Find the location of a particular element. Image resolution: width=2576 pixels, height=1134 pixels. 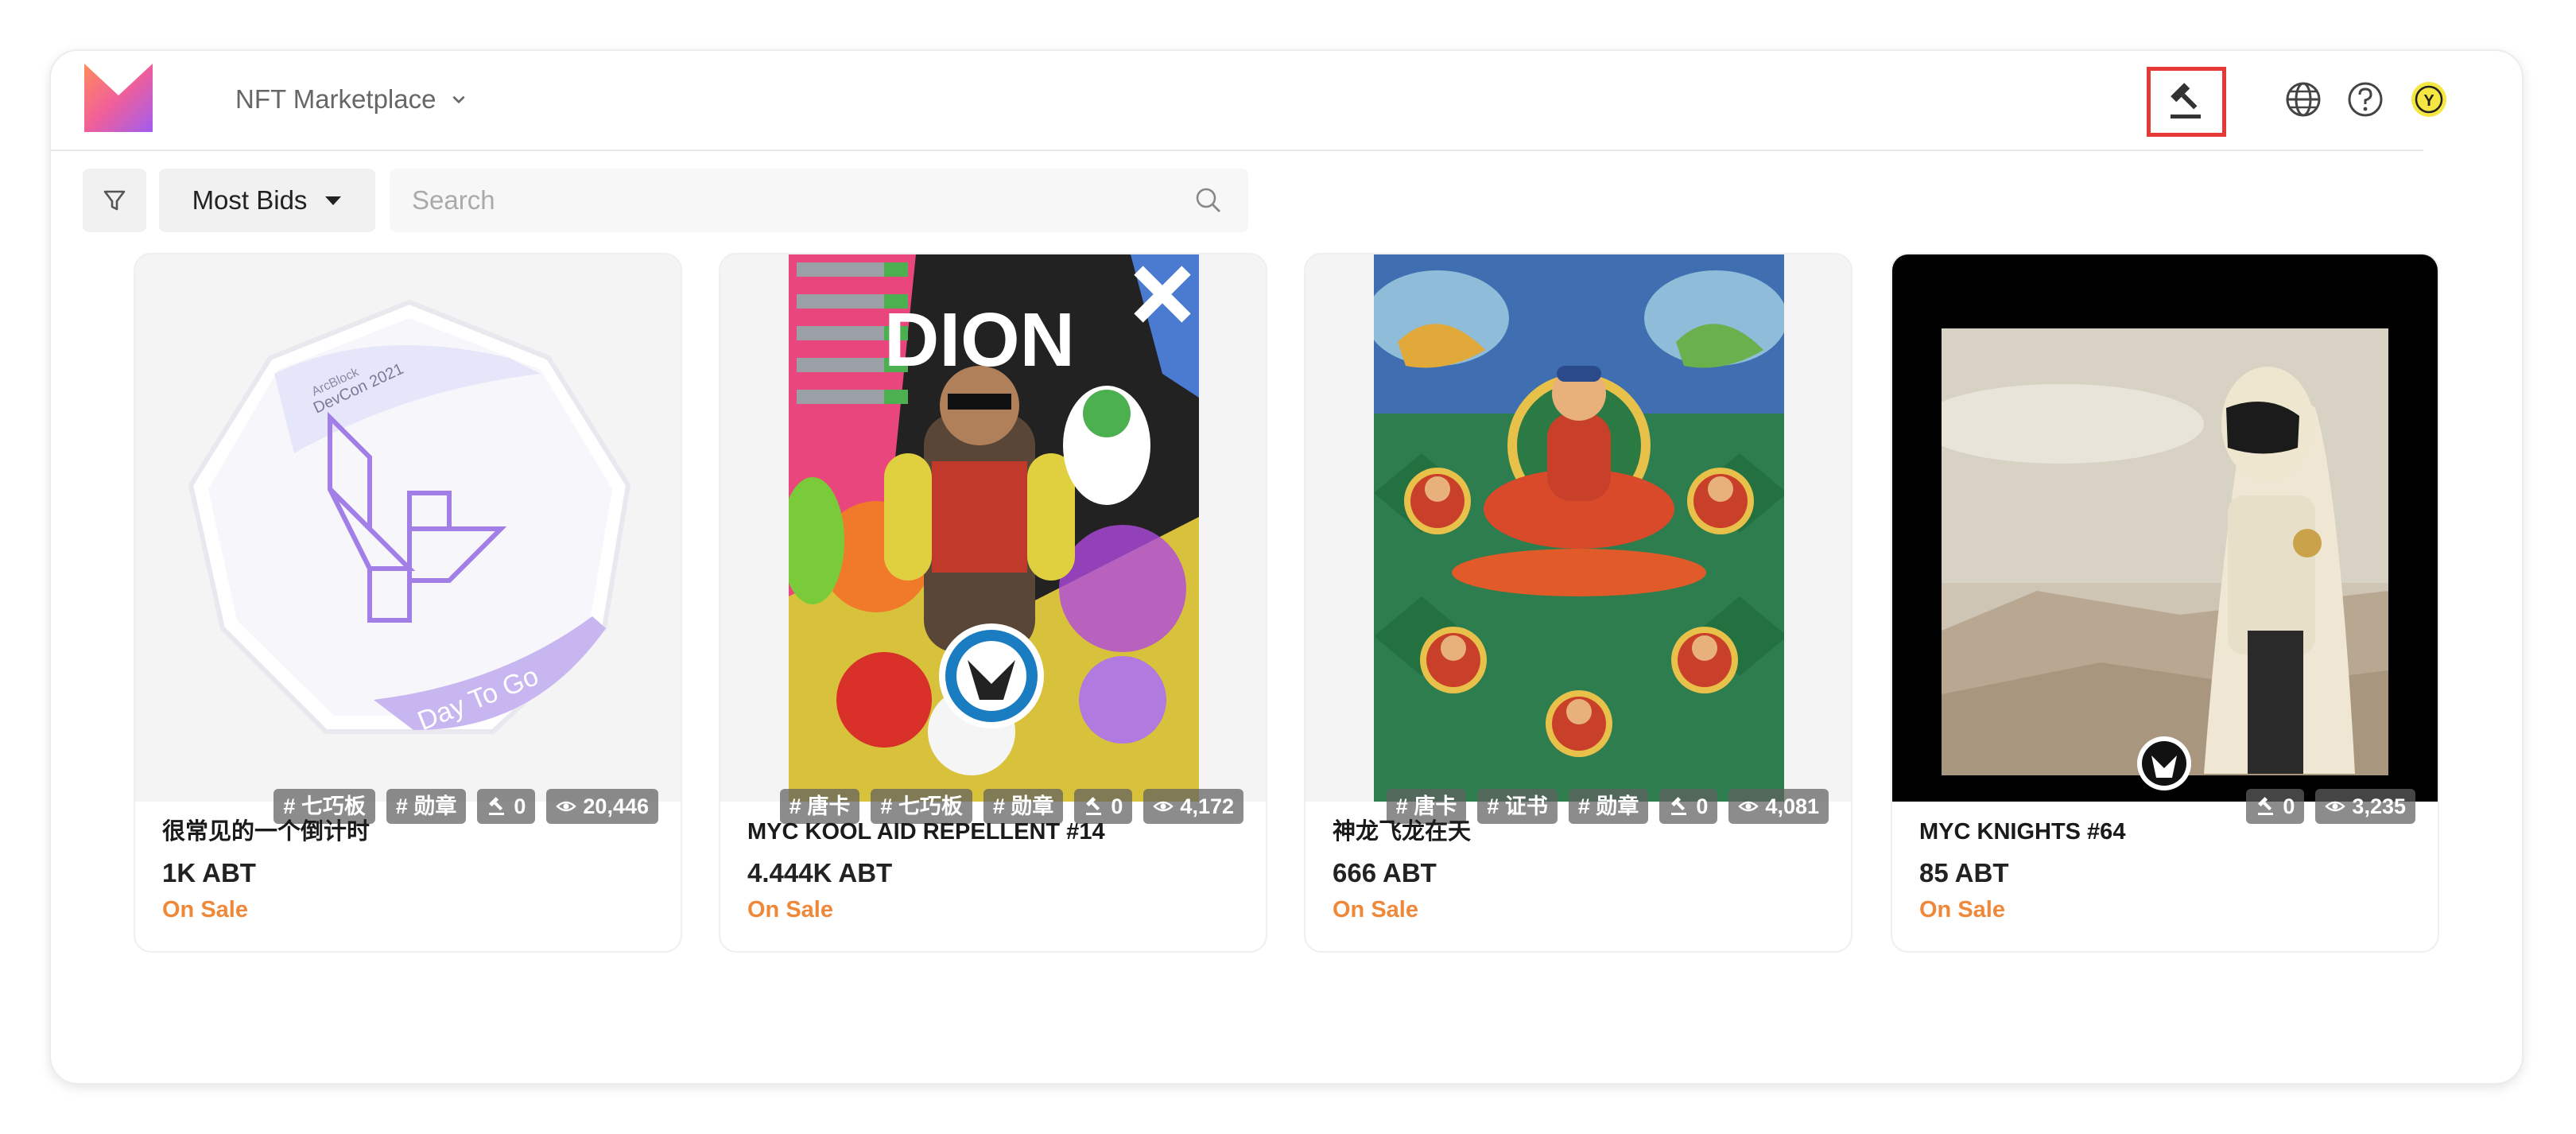

nft-price: 4.444K ABT is located at coordinates (820, 872).